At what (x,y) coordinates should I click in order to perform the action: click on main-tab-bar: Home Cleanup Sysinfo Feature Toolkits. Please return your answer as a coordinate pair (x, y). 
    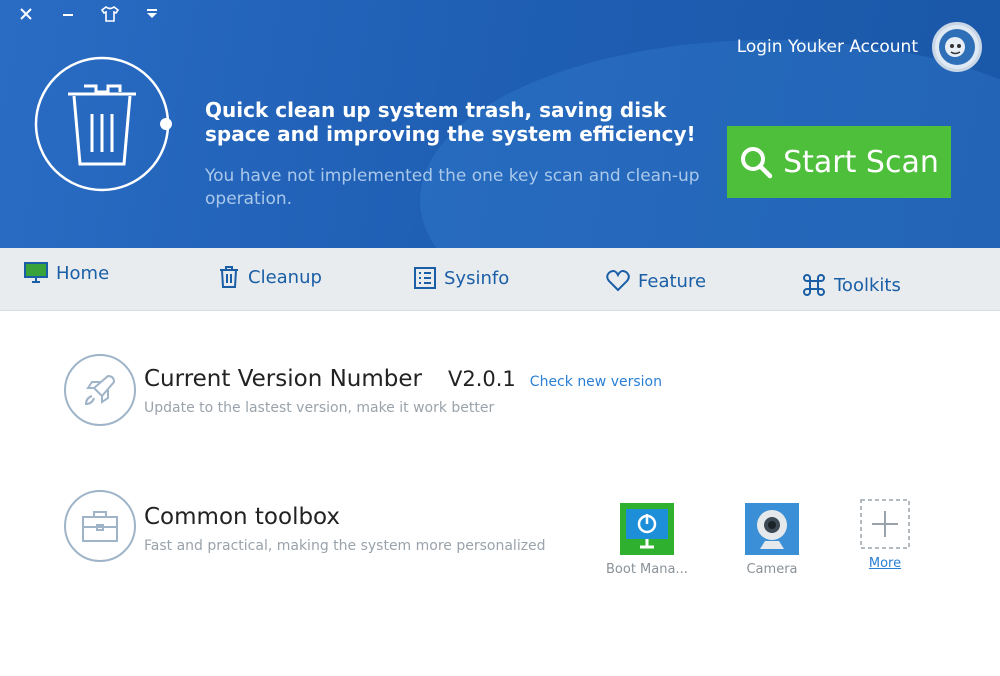
    Looking at the image, I should click on (500, 279).